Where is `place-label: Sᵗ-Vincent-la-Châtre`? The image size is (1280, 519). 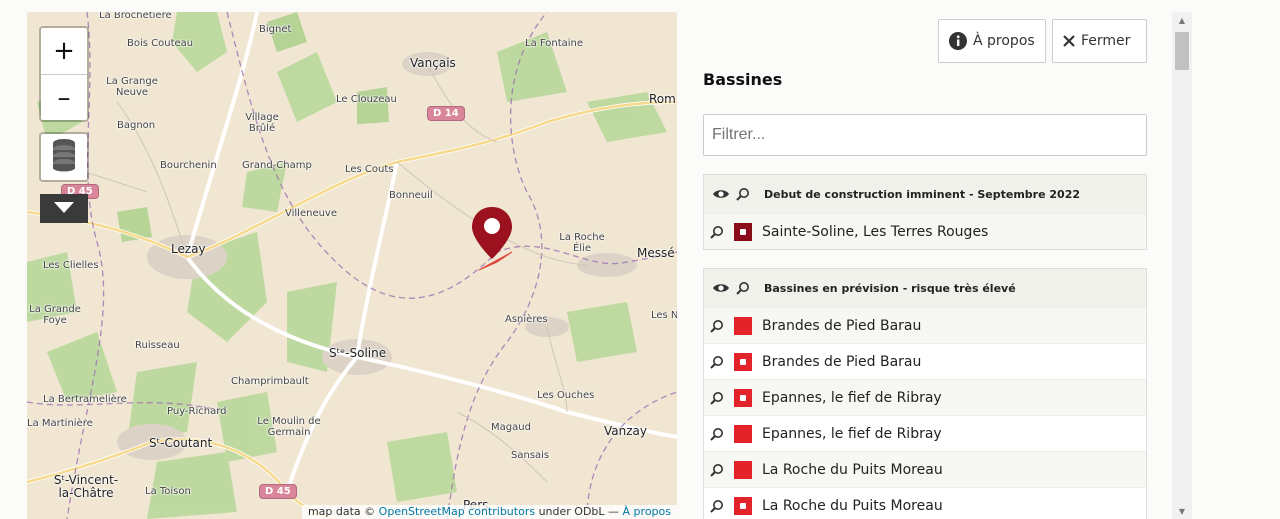 place-label: Sᵗ-Vincent-la-Châtre is located at coordinates (86, 486).